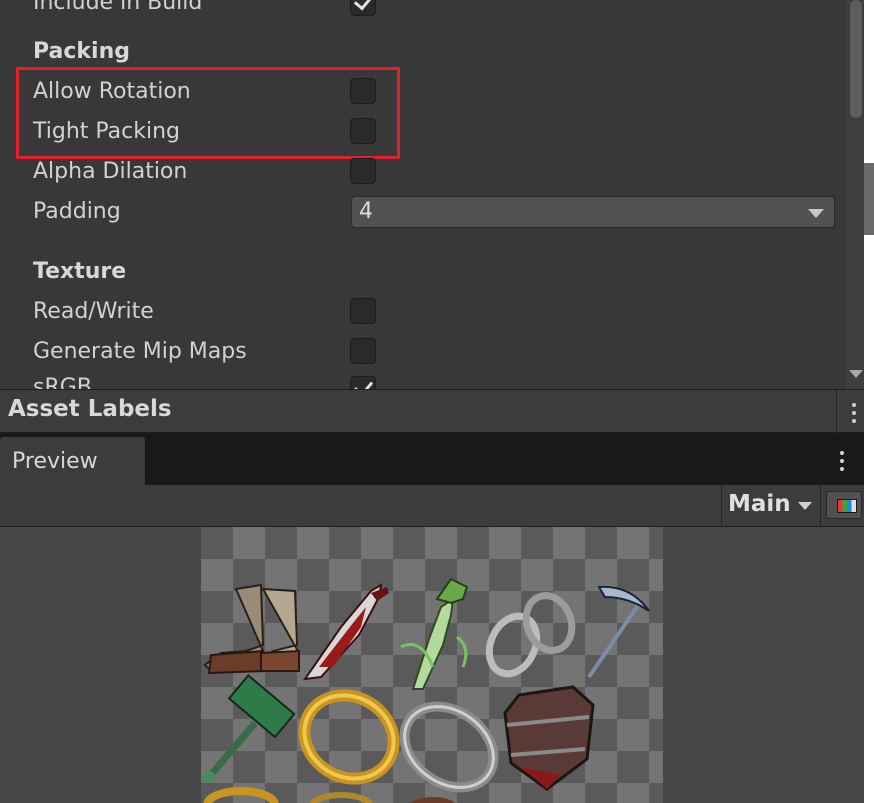  What do you see at coordinates (449, 747) in the screenshot?
I see `silver-ring-sprite-icon` at bounding box center [449, 747].